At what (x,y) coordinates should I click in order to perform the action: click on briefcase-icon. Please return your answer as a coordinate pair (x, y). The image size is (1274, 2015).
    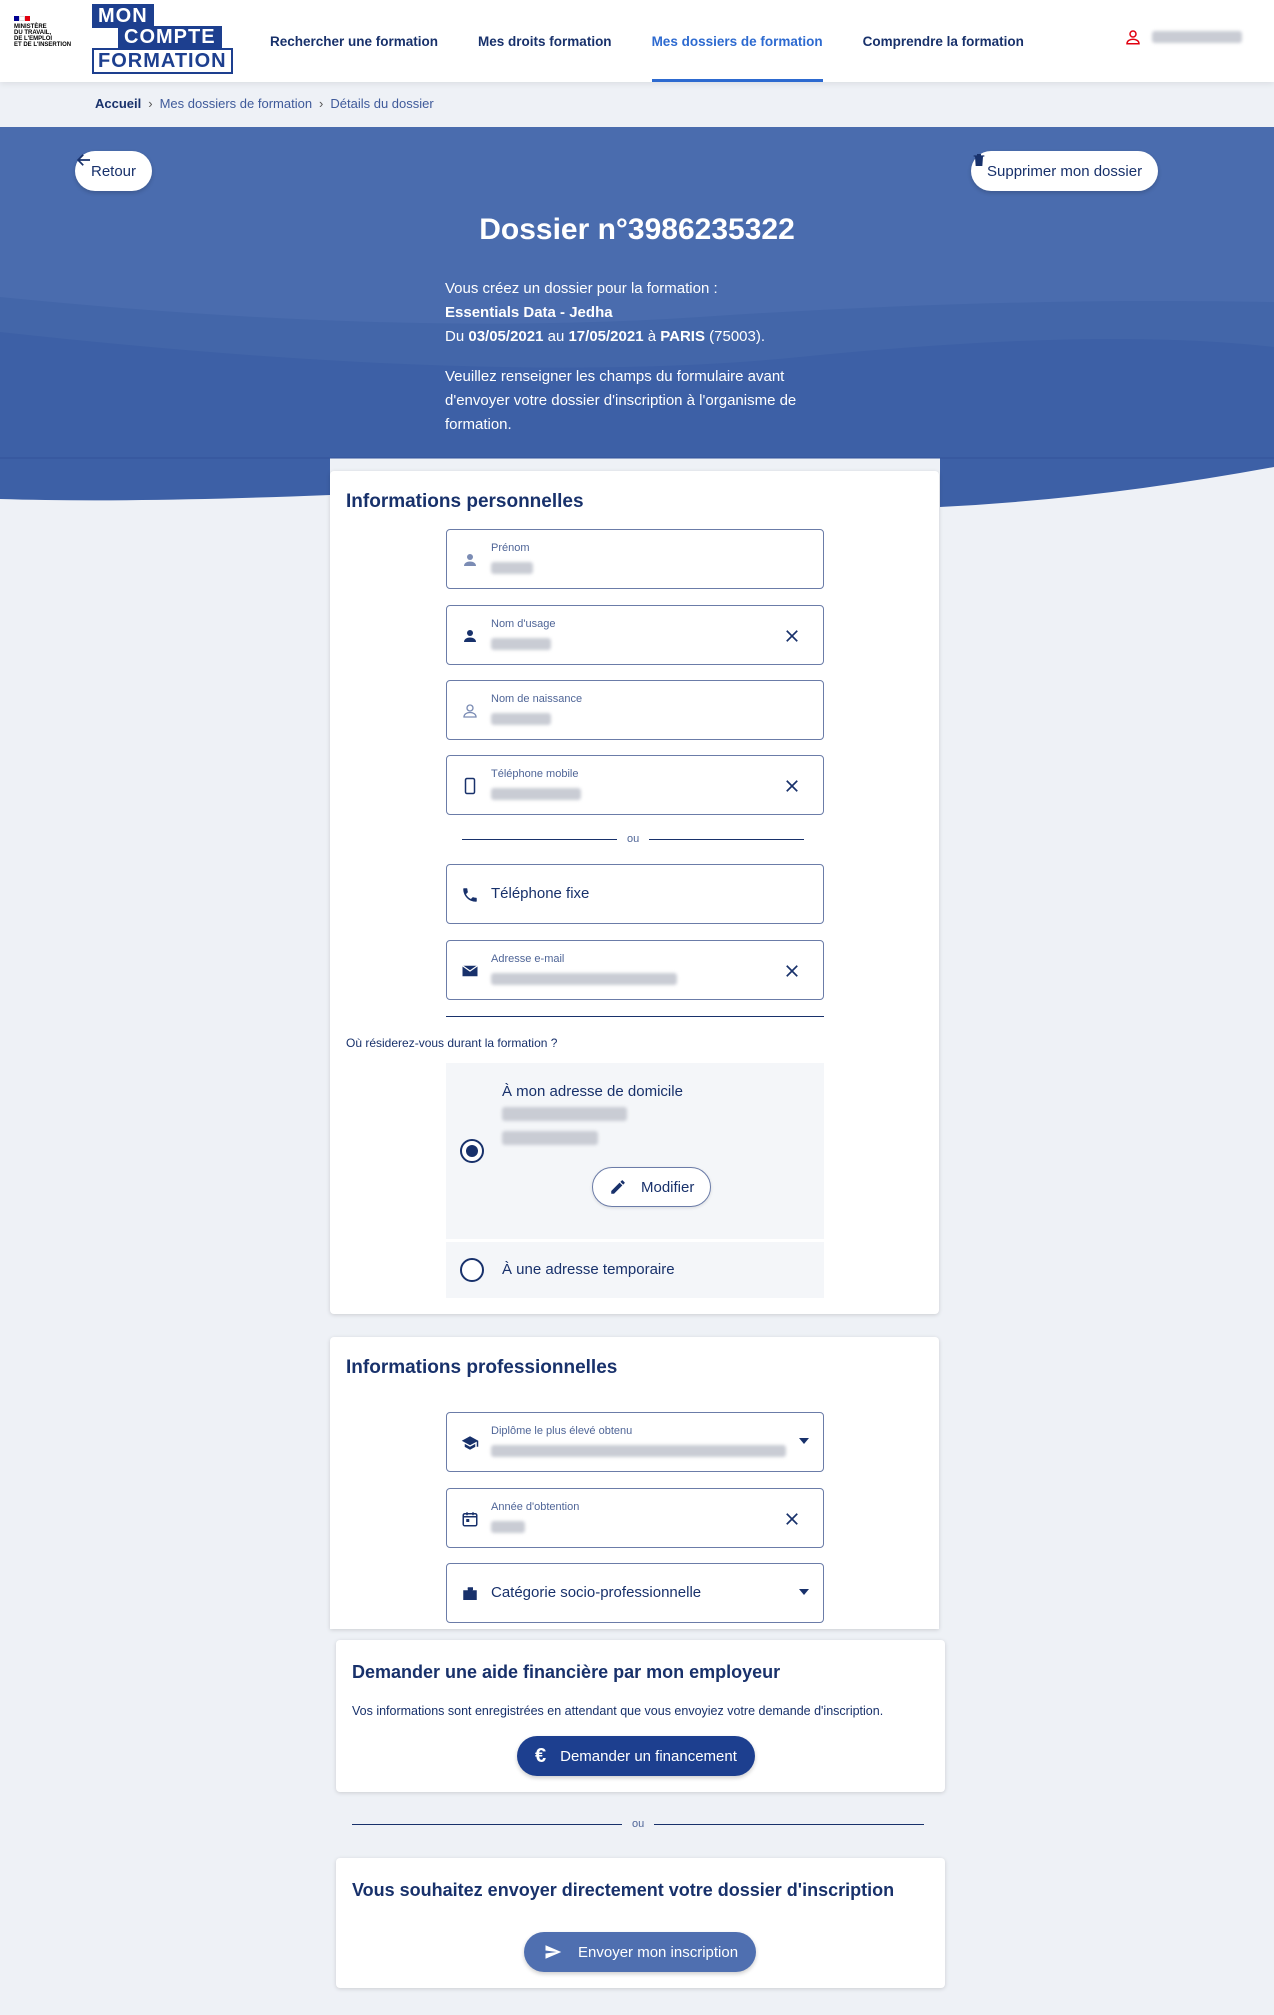
    Looking at the image, I should click on (470, 1593).